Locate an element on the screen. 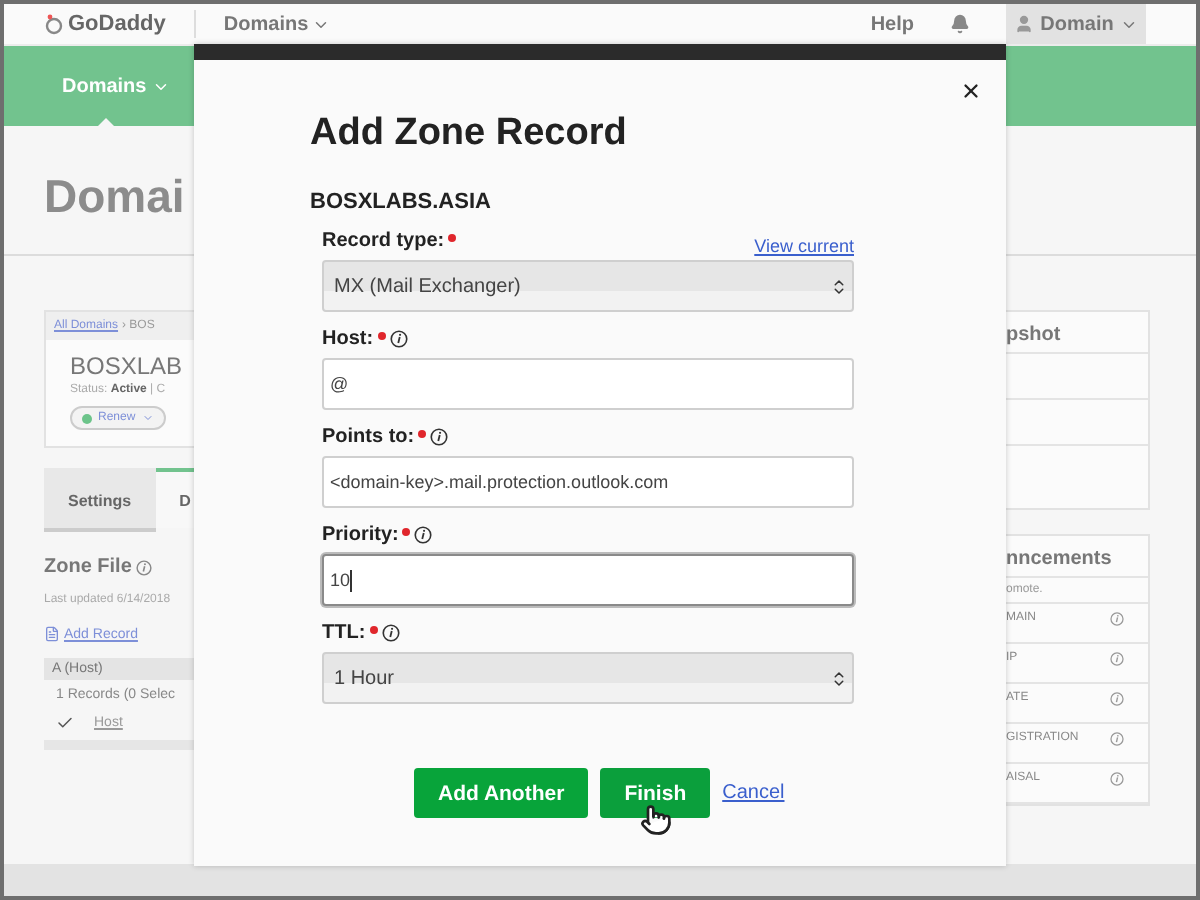 The height and width of the screenshot is (900, 1200). action-button: Add Another is located at coordinates (501, 793).